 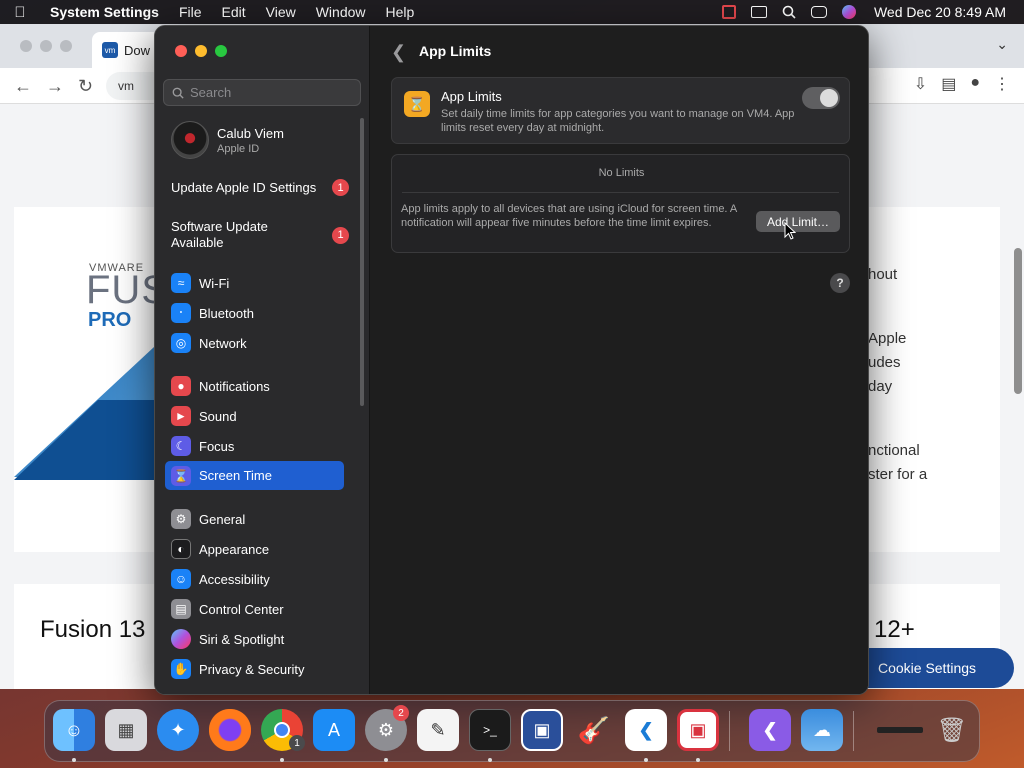 What do you see at coordinates (401, 713) in the screenshot?
I see `system-settings-badge: 2` at bounding box center [401, 713].